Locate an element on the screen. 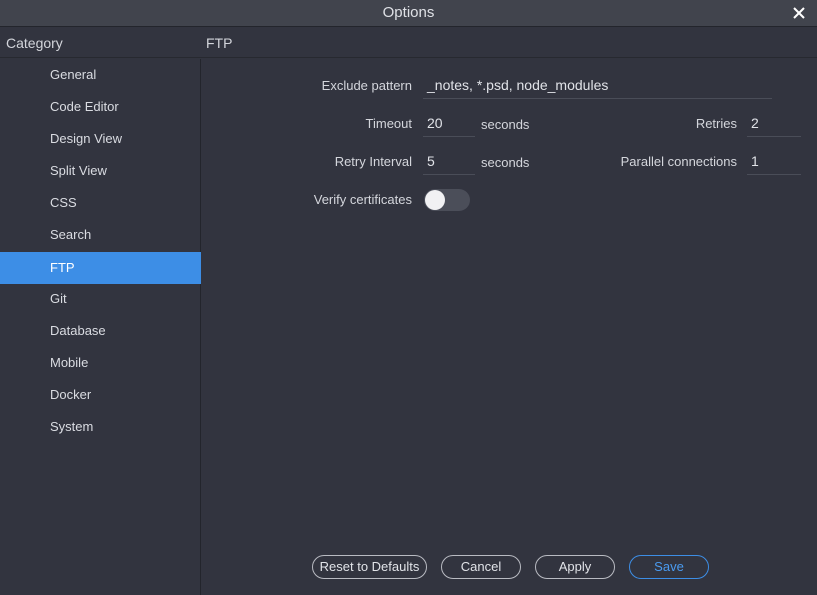 The image size is (817, 595). sidebar-item-design-view: Design View is located at coordinates (100, 139).